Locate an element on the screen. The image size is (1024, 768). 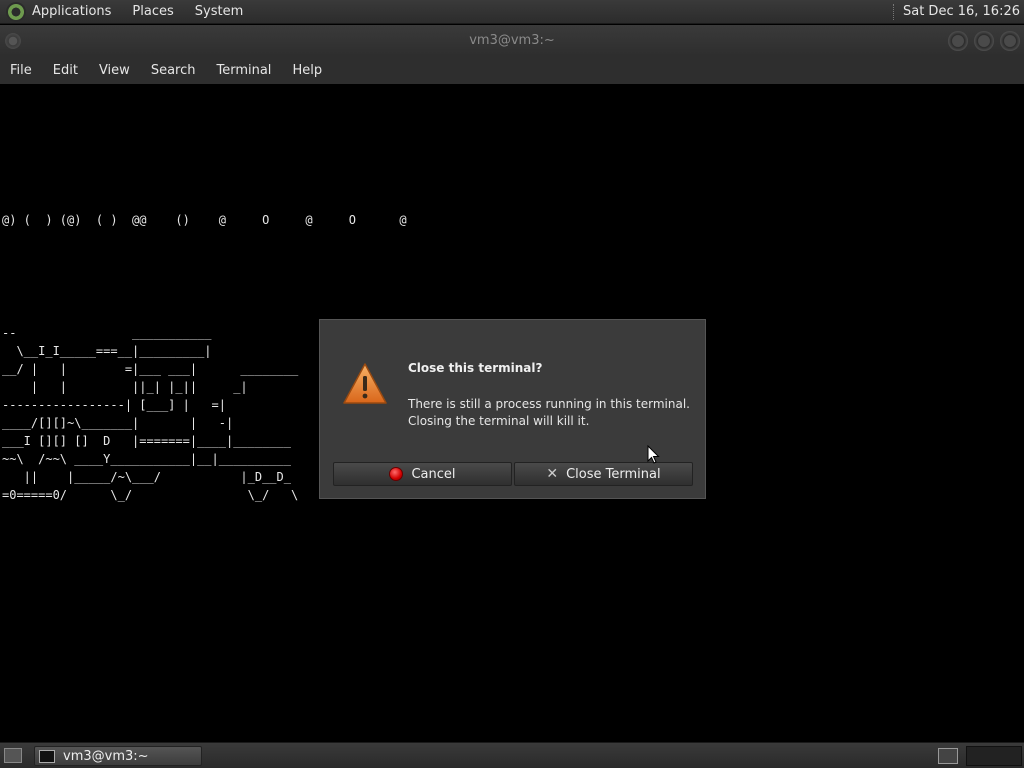
window-titlebar: vm3@vm3:~ is located at coordinates (512, 40).